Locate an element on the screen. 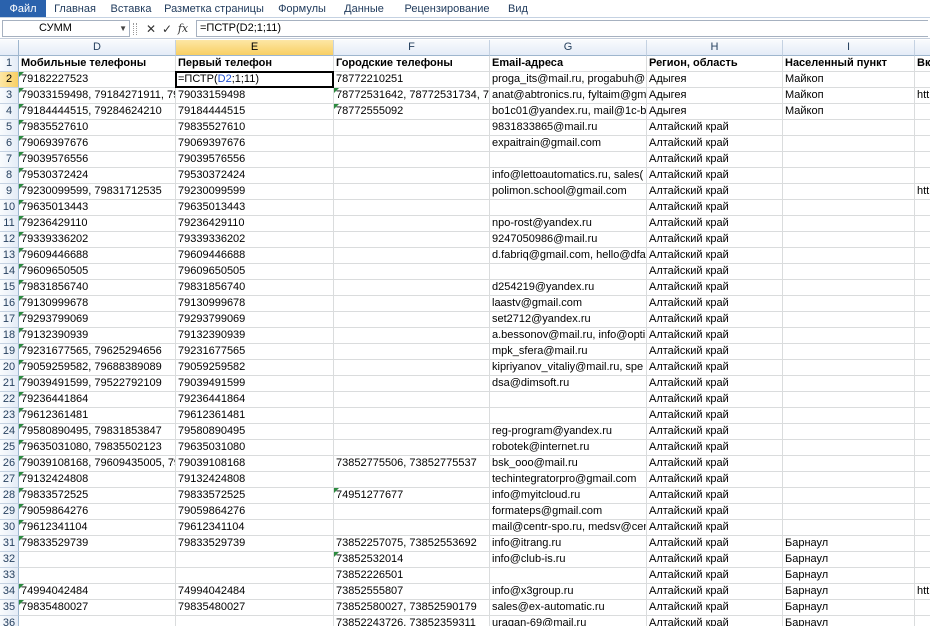 The height and width of the screenshot is (626, 930). row-header: 17 is located at coordinates (9, 320).